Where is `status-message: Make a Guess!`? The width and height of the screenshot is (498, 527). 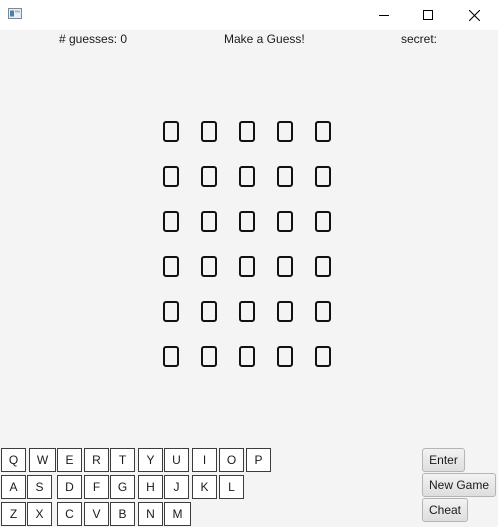 status-message: Make a Guess! is located at coordinates (264, 39).